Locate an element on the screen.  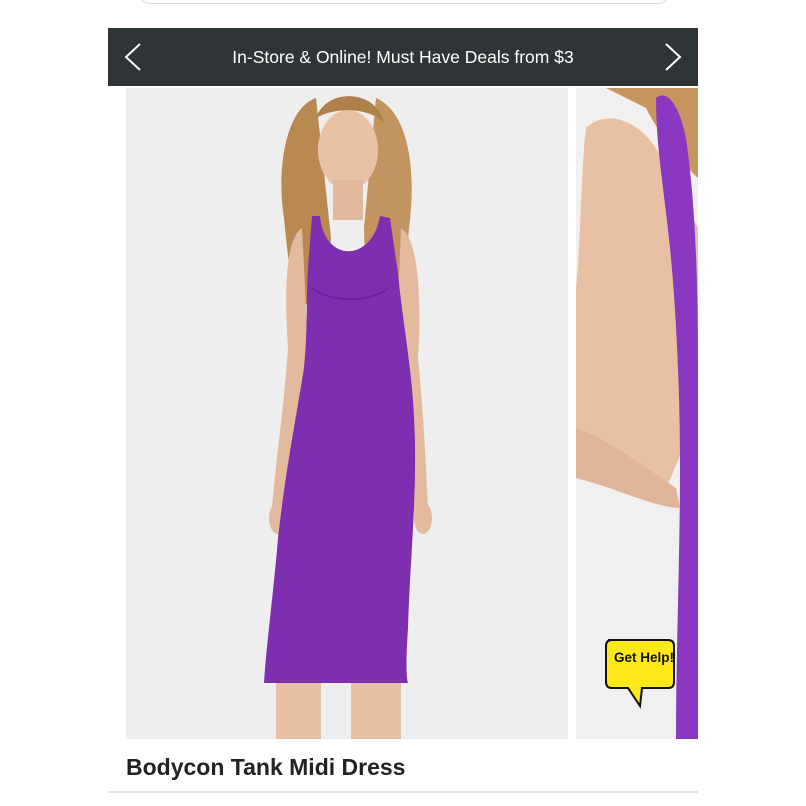
search-bar-edge is located at coordinates (404, 2).